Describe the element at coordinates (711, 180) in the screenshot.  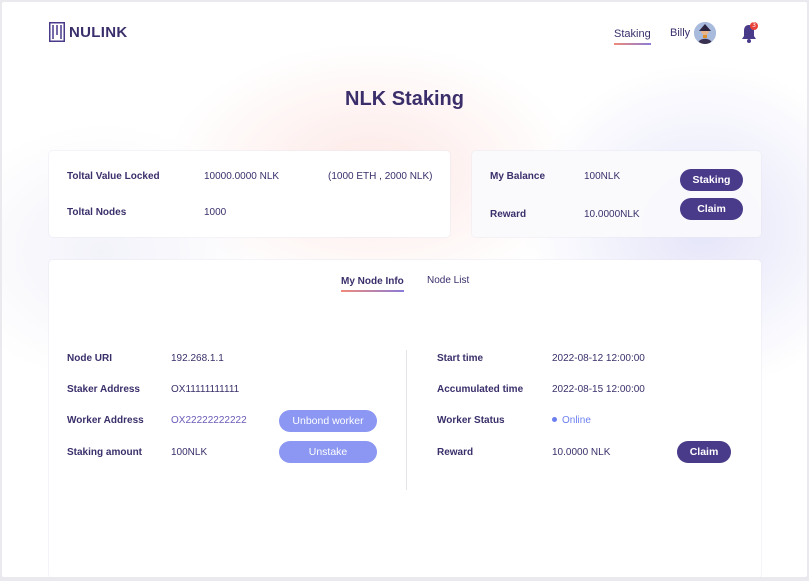
I see `staking-button: Staking` at that location.